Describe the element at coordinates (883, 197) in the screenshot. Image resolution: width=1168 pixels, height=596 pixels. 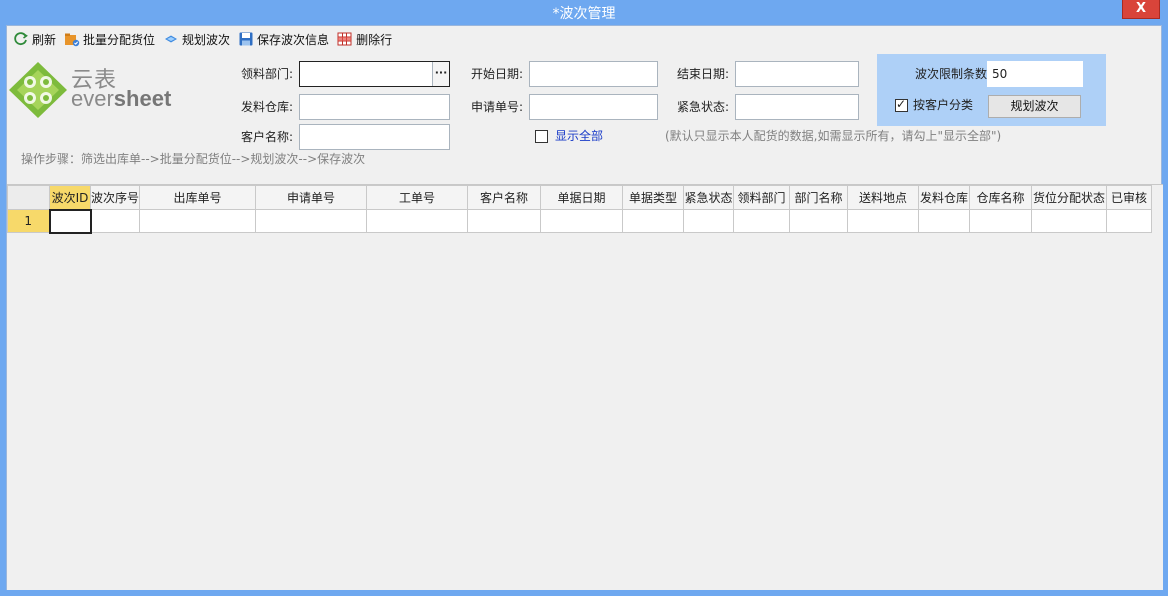
I see `column-header: 送料地点` at that location.